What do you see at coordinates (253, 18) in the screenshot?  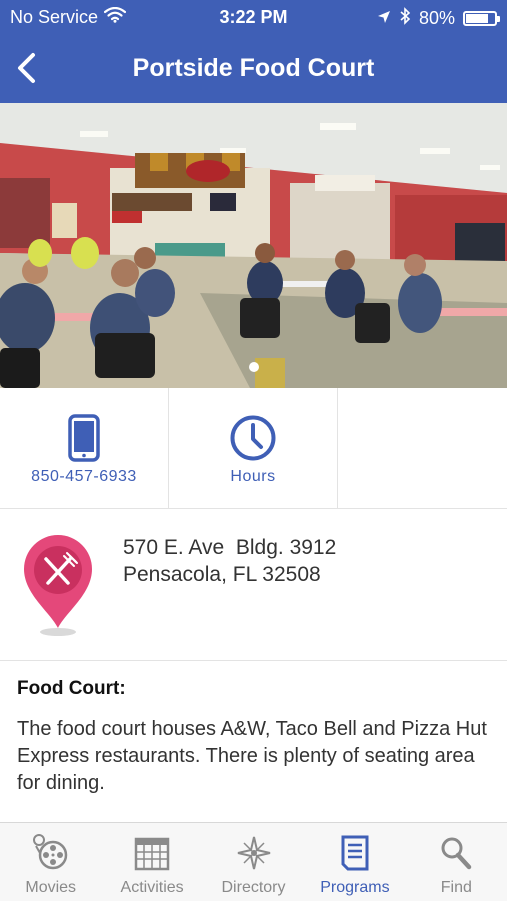 I see `status-bar: No Service 3:22 PM 80%` at bounding box center [253, 18].